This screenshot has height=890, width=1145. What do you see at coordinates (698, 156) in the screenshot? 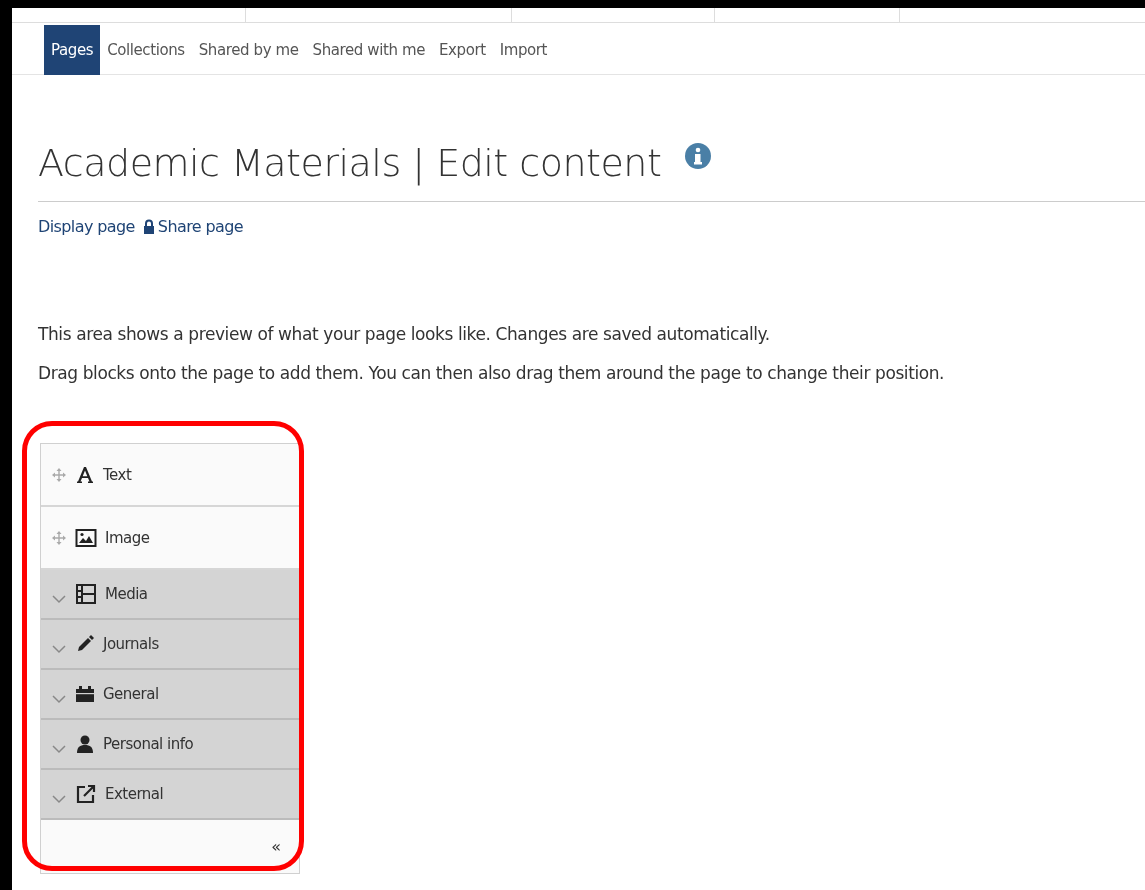
I see `info-icon` at bounding box center [698, 156].